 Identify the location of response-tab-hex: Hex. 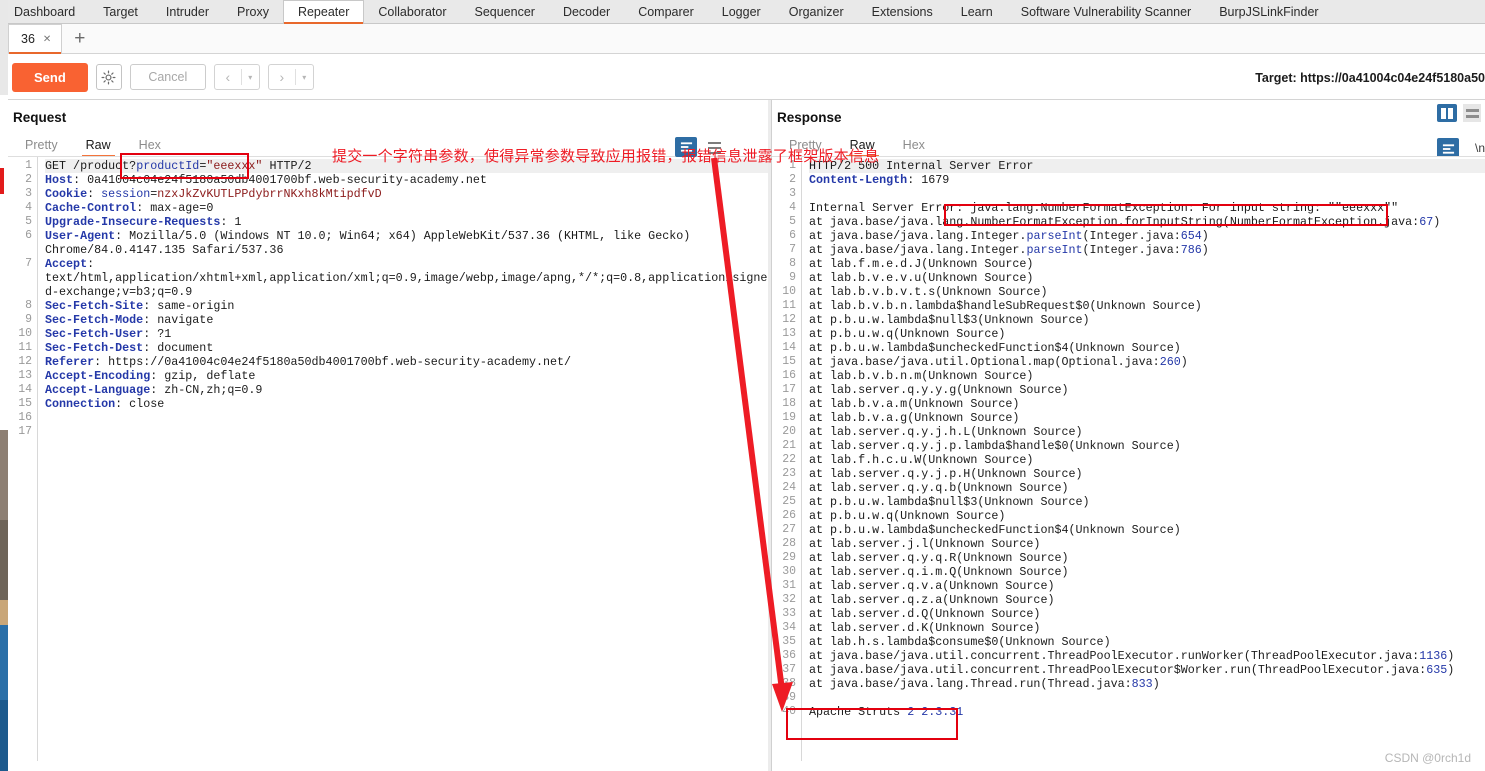
(914, 146).